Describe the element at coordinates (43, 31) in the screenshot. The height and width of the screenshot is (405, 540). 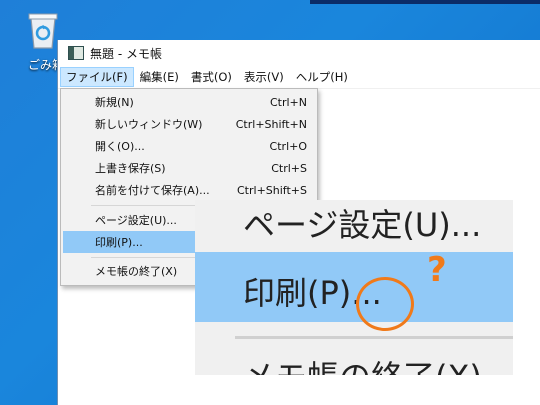
I see `recycle-bin-icon` at that location.